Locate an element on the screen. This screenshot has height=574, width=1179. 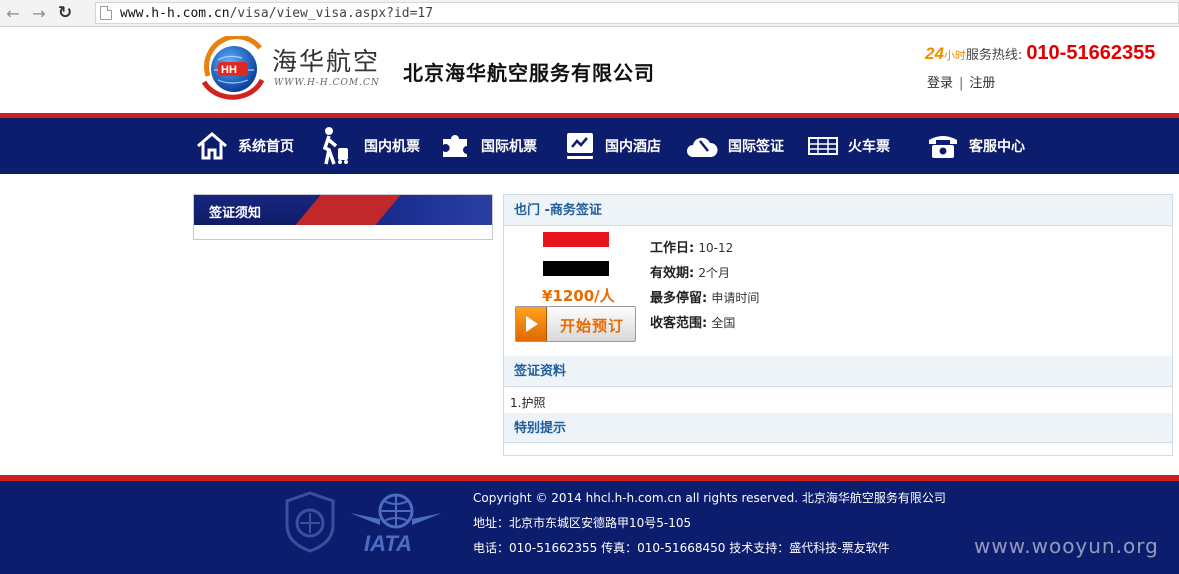
back-arrow-icon: ← is located at coordinates (13, 13).